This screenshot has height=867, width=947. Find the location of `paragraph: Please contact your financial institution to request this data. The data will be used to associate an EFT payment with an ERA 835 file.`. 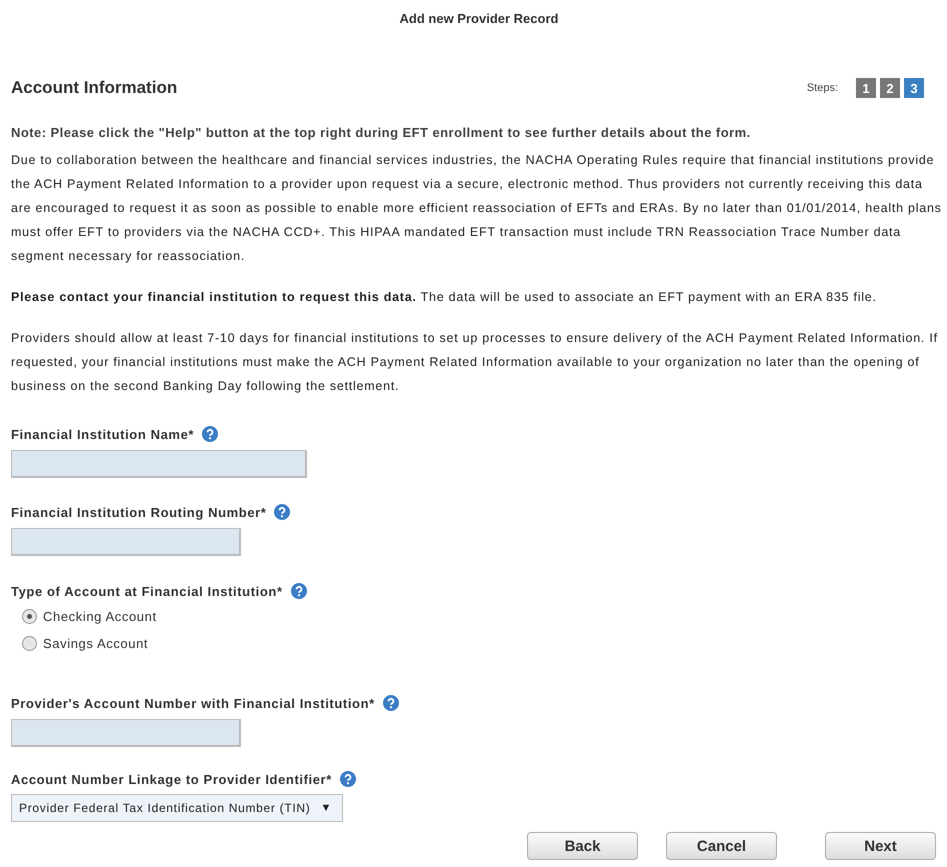

paragraph: Please contact your financial institution to request this data. The data will be used to associate an EFT payment with an ERA 835 file. is located at coordinates (444, 297).